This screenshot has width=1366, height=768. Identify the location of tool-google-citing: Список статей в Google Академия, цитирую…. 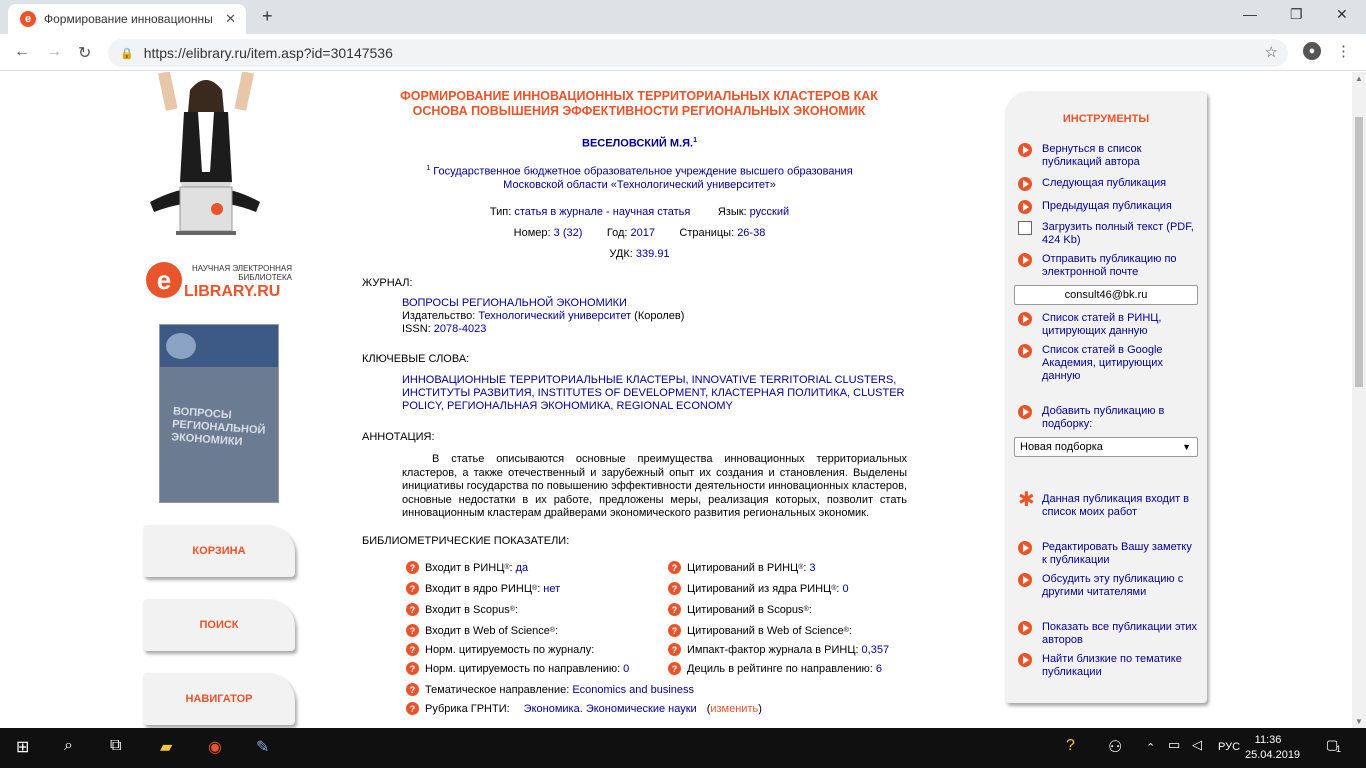
(1108, 363).